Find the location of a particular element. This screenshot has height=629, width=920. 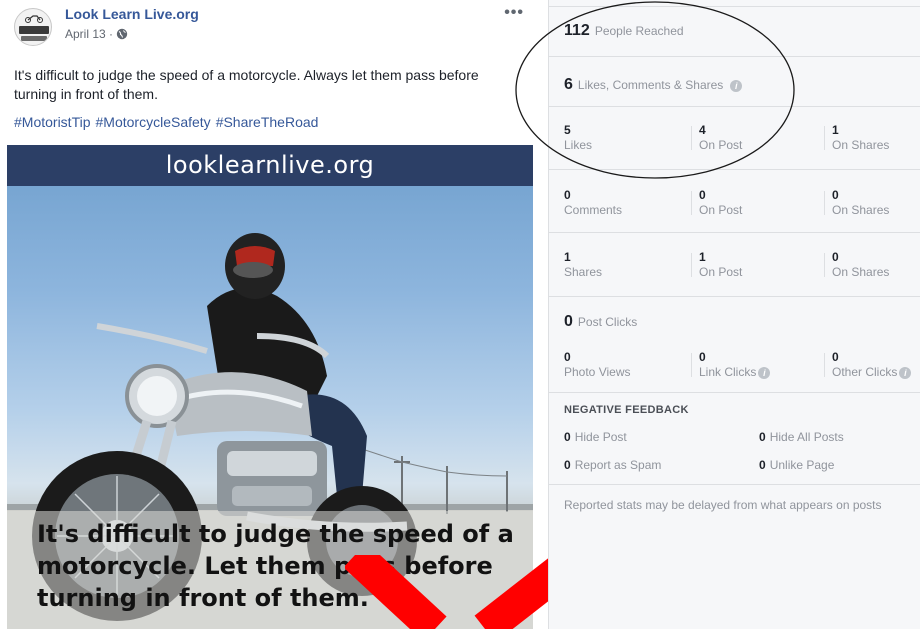

more-options-icon: ••• is located at coordinates (514, 13).